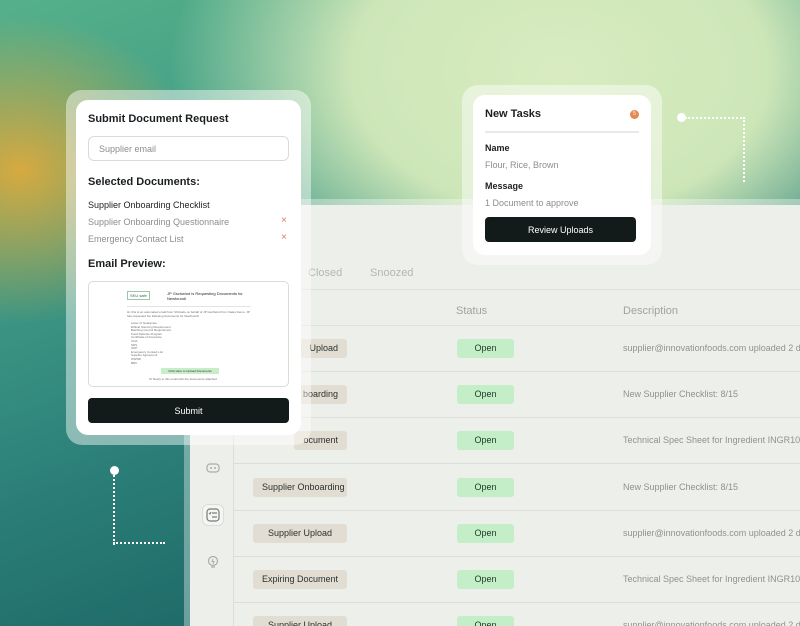 Image resolution: width=800 pixels, height=626 pixels. Describe the element at coordinates (562, 132) in the screenshot. I see `new-tasks-divider` at that location.